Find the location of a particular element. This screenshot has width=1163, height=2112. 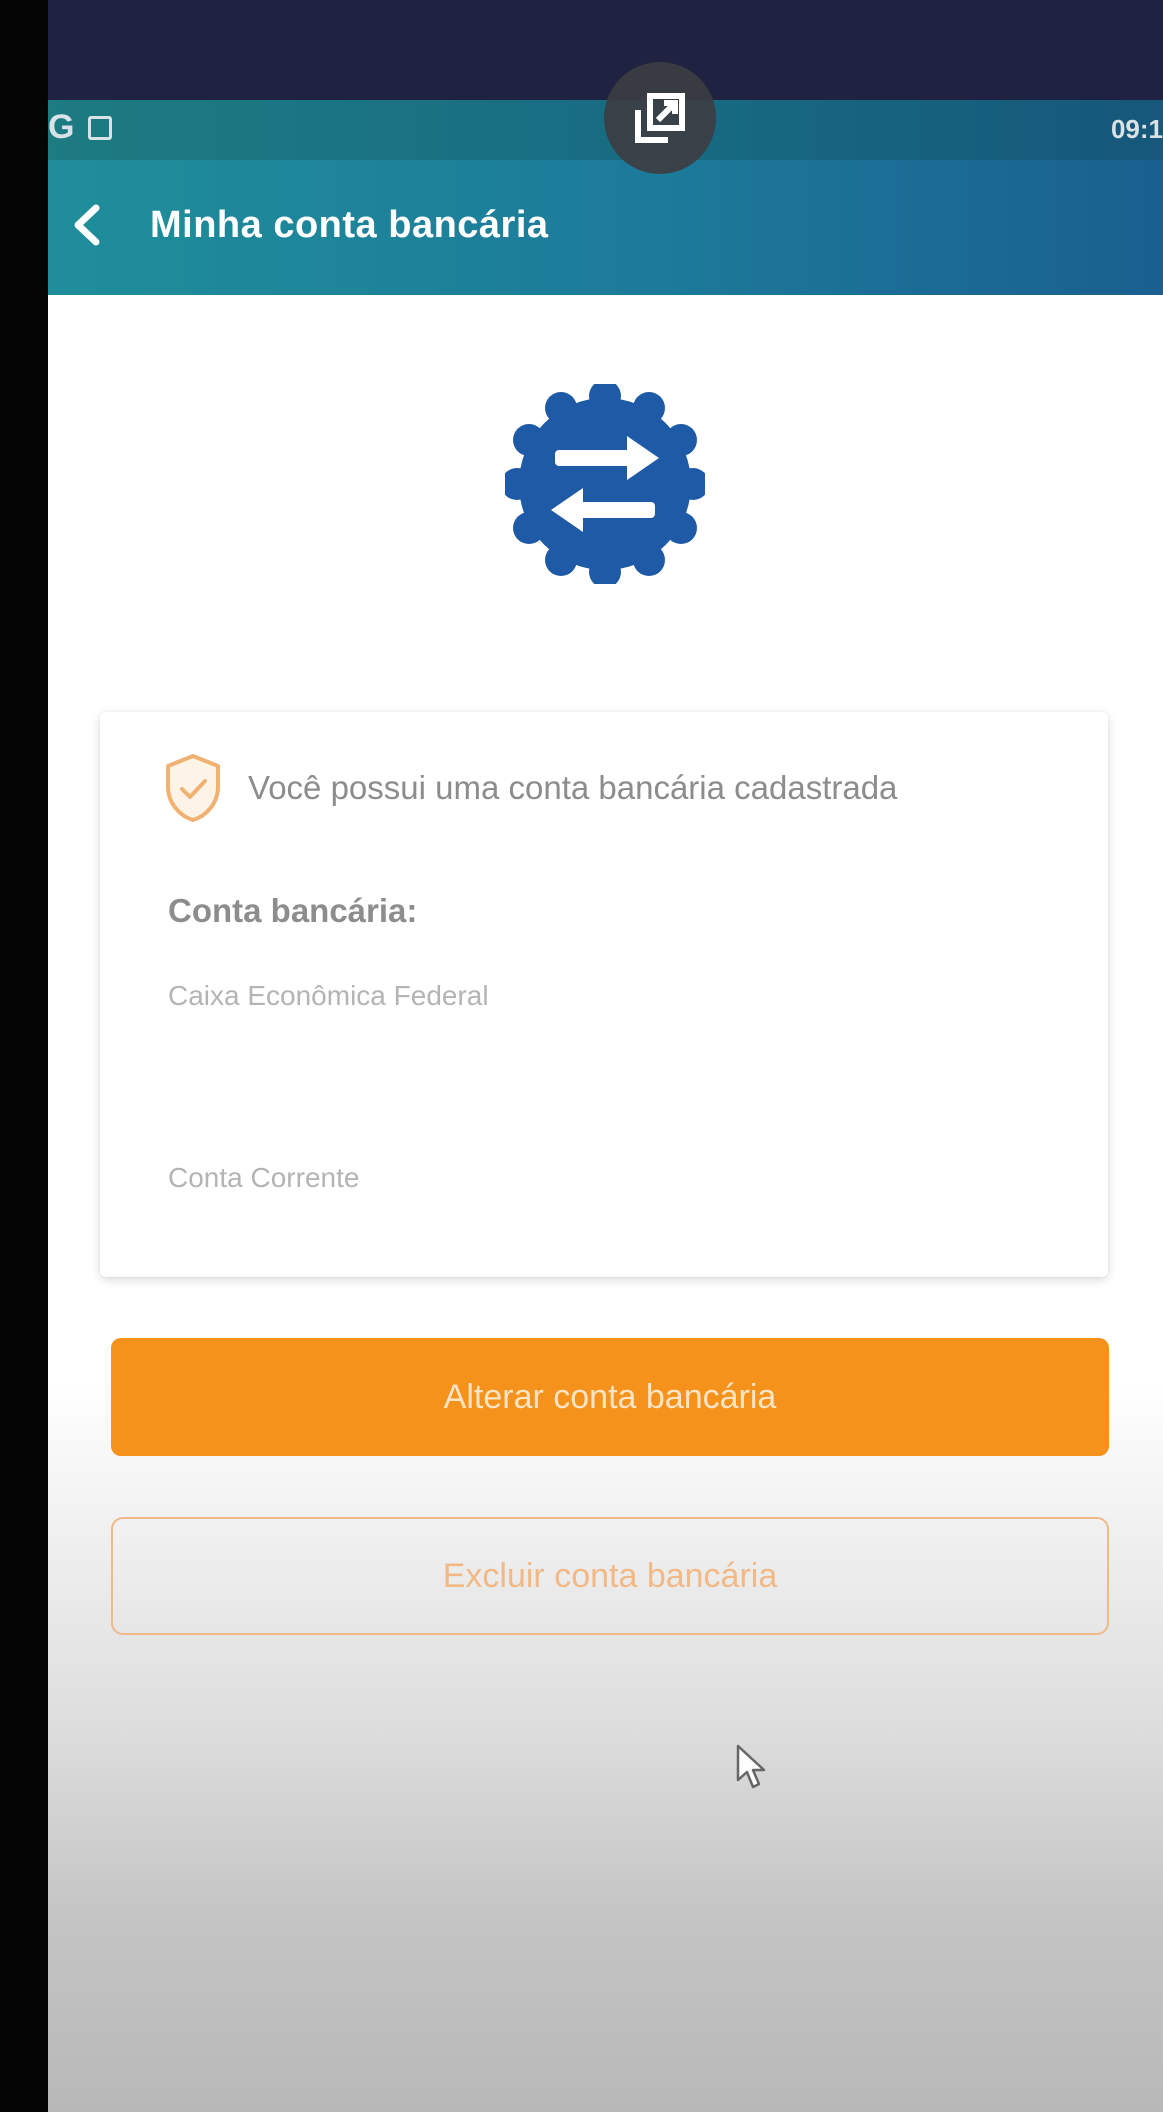

account-type: Conta Corrente is located at coordinates (264, 1177).